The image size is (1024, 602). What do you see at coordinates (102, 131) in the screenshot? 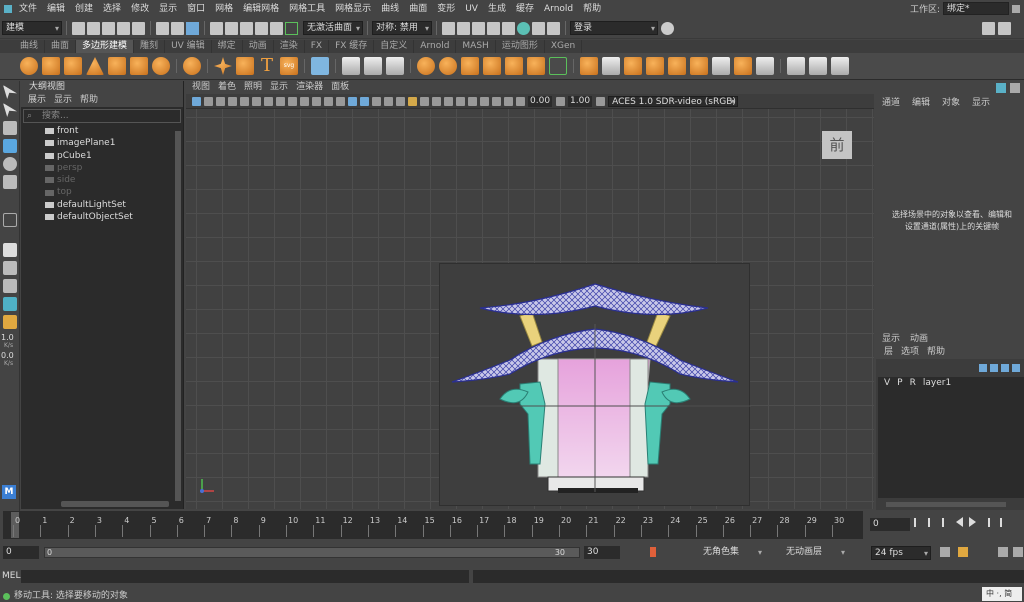
I see `outliner-item: front` at bounding box center [102, 131].